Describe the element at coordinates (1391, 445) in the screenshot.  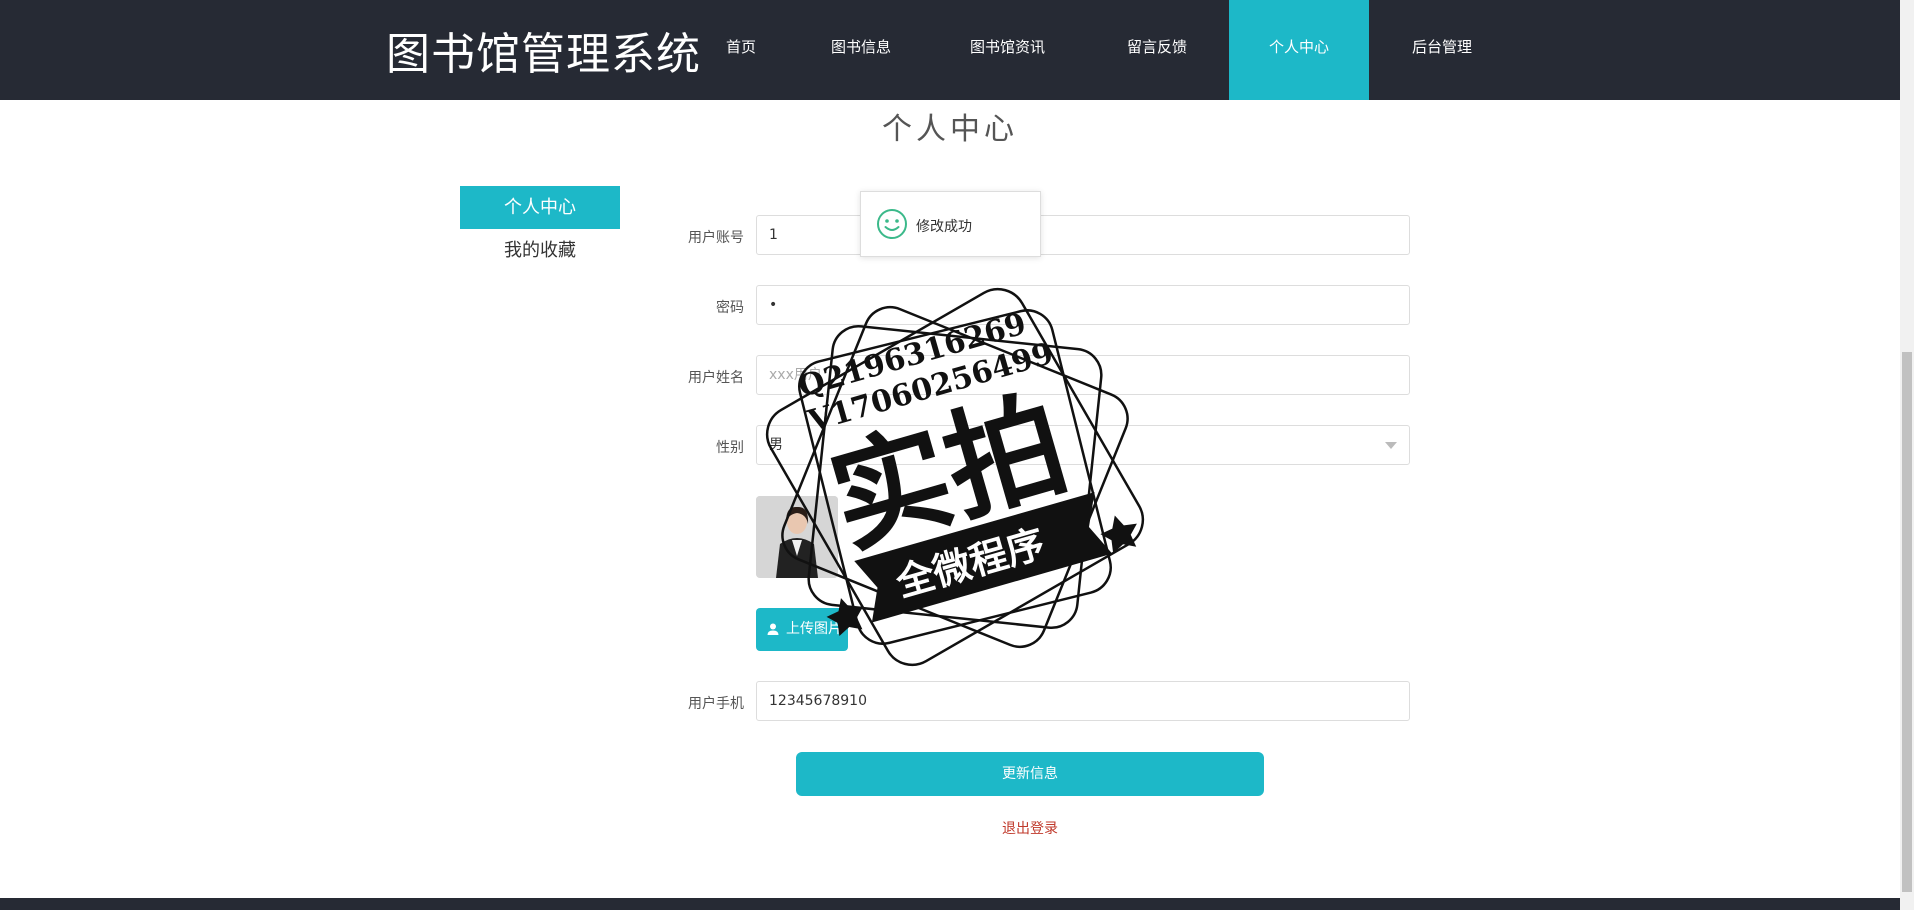
I see `chevron-down-icon` at that location.